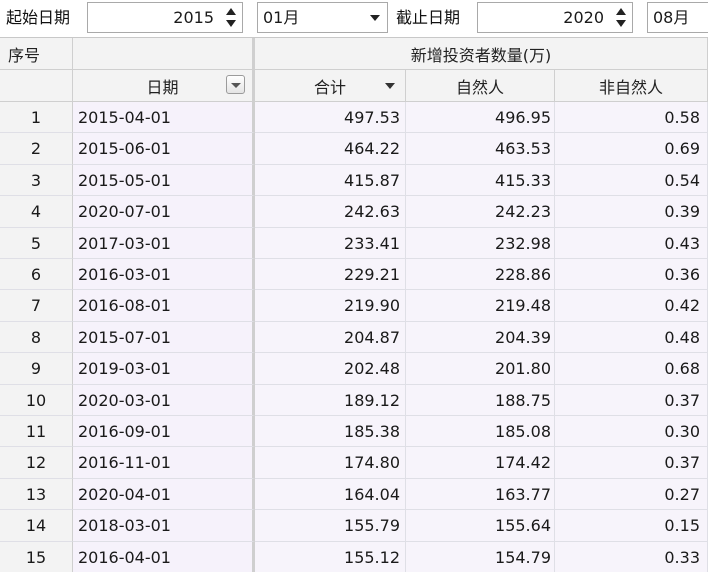  What do you see at coordinates (330, 556) in the screenshot?
I see `total-cell: 155.12` at bounding box center [330, 556].